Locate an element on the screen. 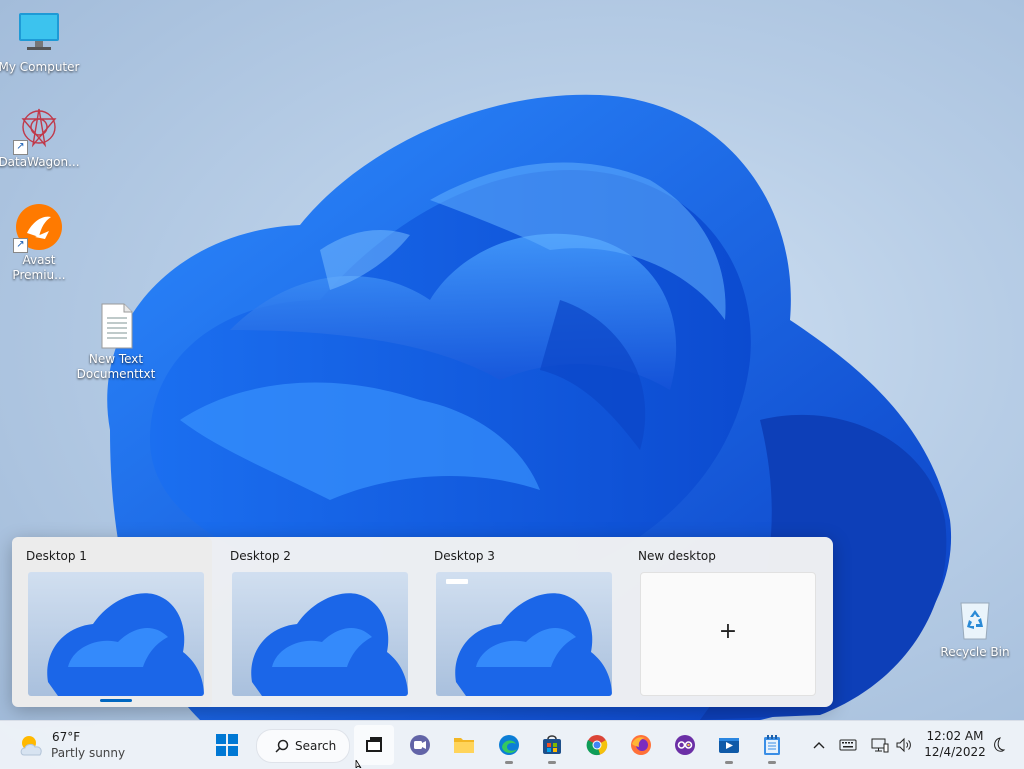 The height and width of the screenshot is (769, 1024). weather-temp: 67°F is located at coordinates (66, 737).